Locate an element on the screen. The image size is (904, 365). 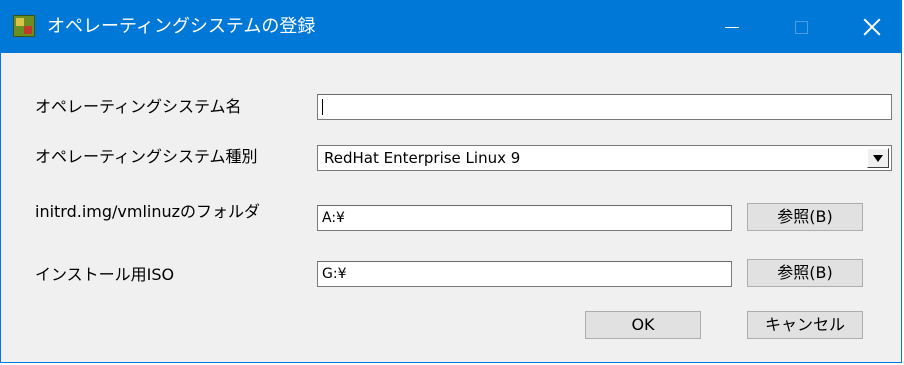
close-button is located at coordinates (872, 27).